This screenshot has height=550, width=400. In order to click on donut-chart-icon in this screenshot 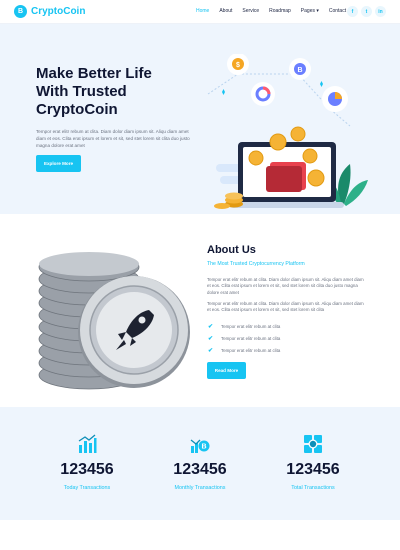, I will do `click(263, 94)`.